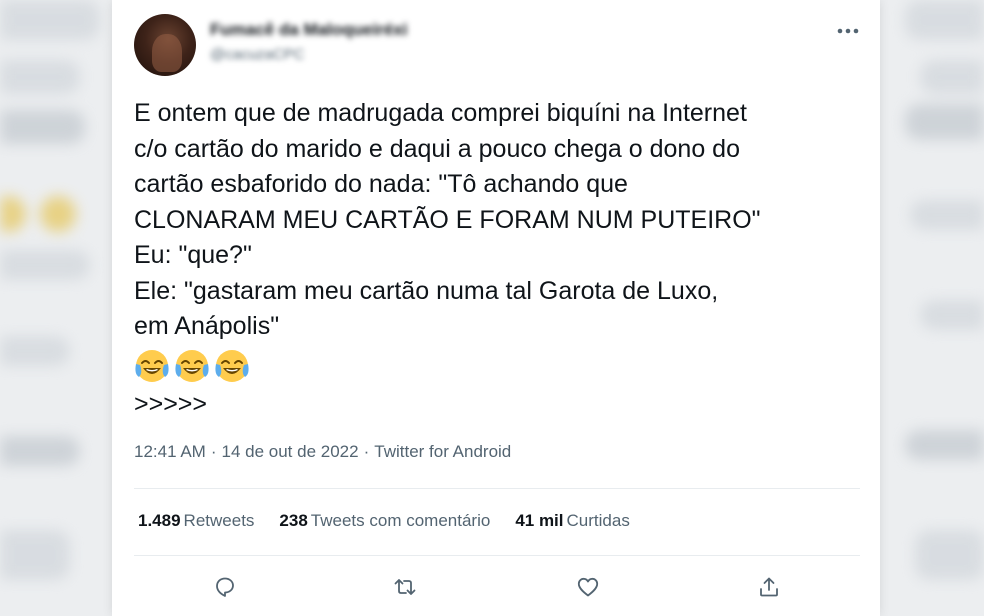 The width and height of the screenshot is (984, 616). I want to click on retweet-button, so click(405, 587).